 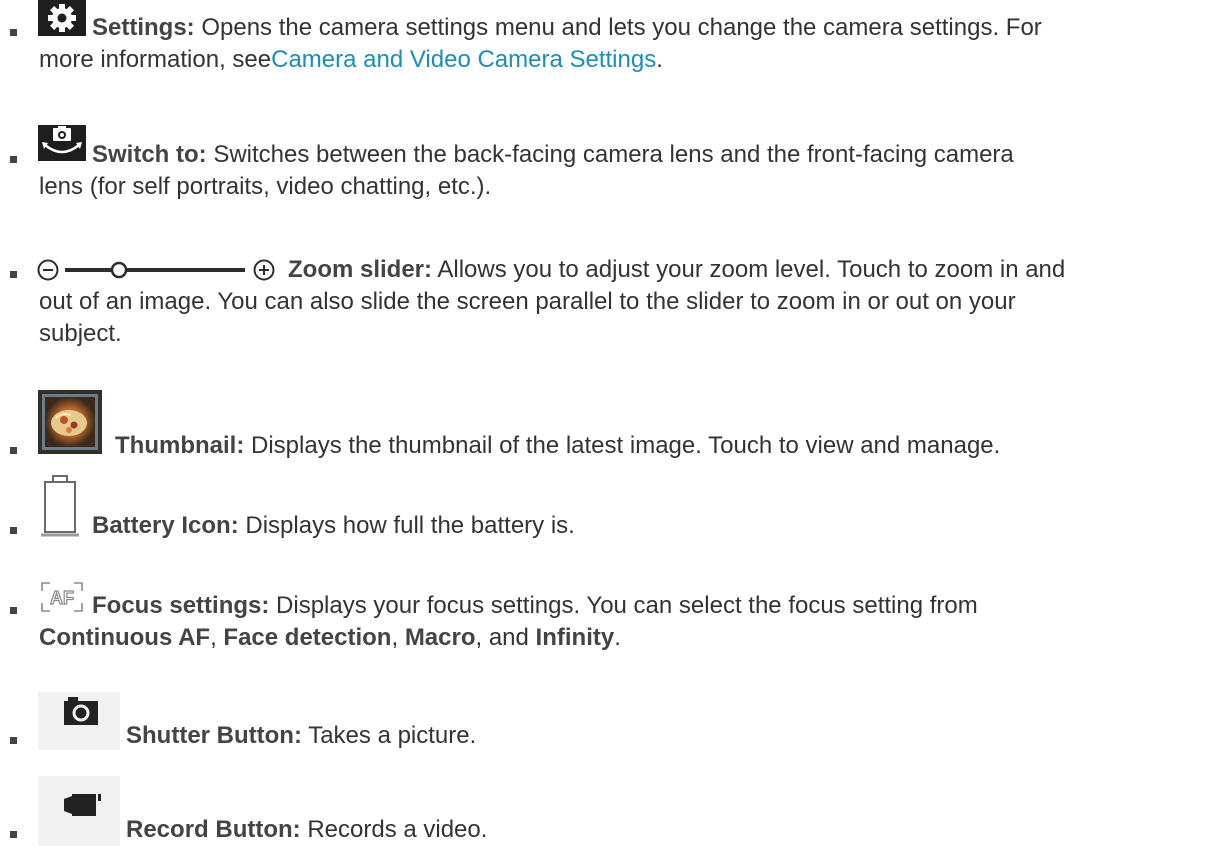 I want to click on item-title: Switch to:, so click(x=149, y=154).